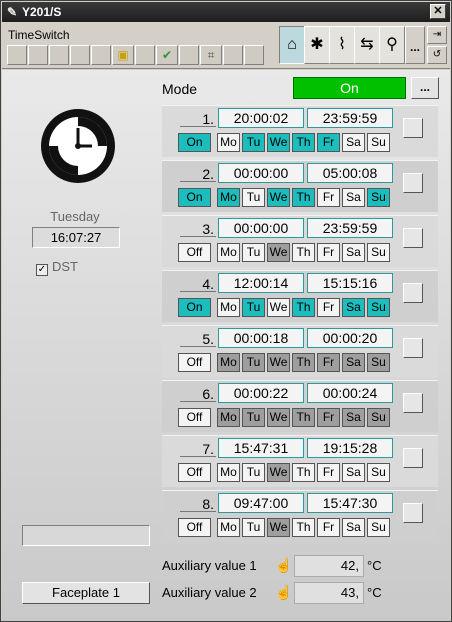  What do you see at coordinates (350, 503) in the screenshot?
I see `slot-end-time: 15:47:30` at bounding box center [350, 503].